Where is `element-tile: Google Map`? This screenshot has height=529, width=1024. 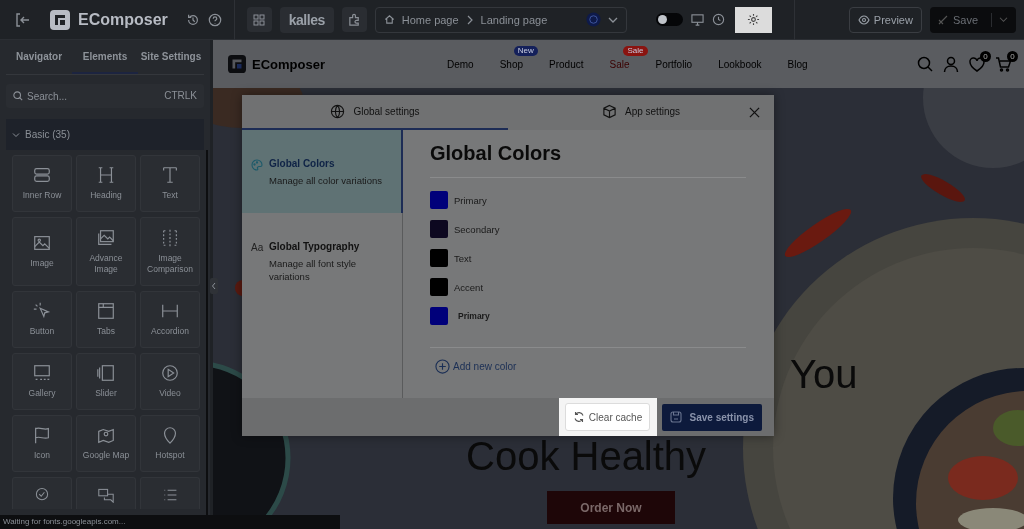
element-tile: Google Map is located at coordinates (106, 443).